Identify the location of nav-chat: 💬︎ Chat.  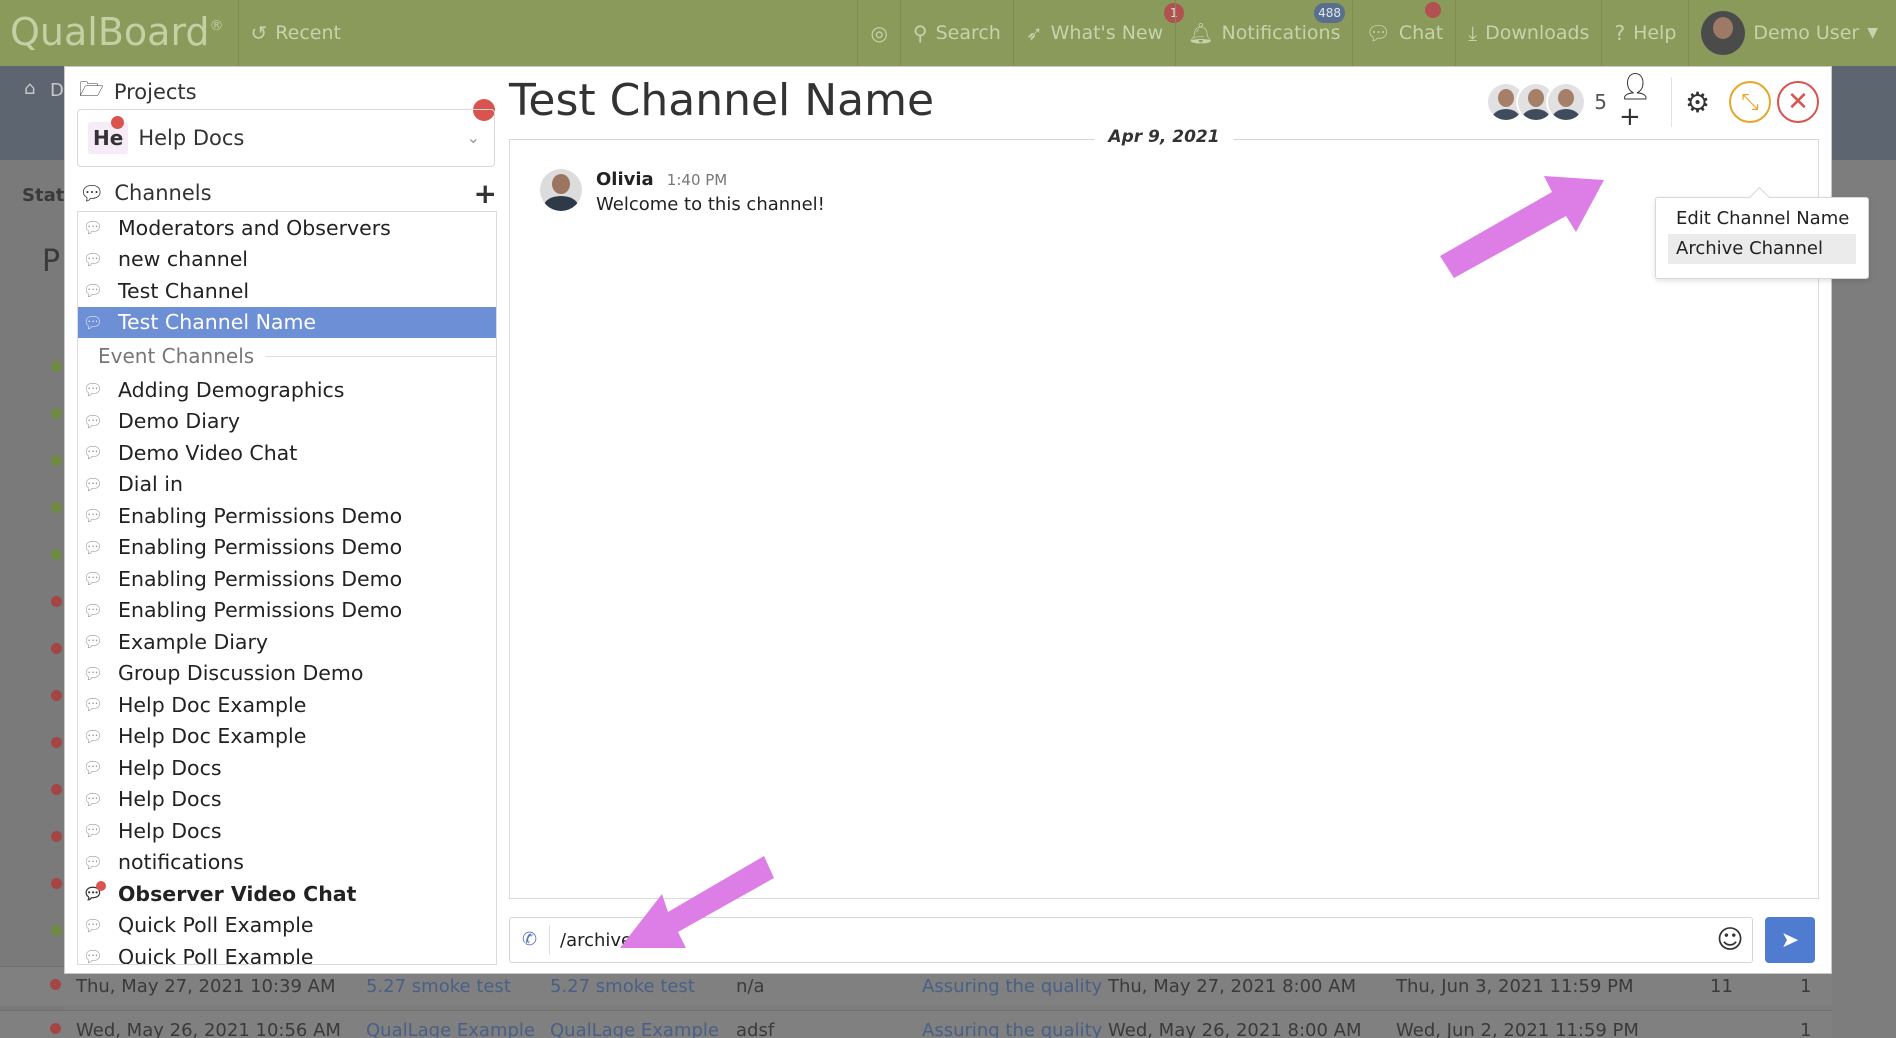
(1403, 33).